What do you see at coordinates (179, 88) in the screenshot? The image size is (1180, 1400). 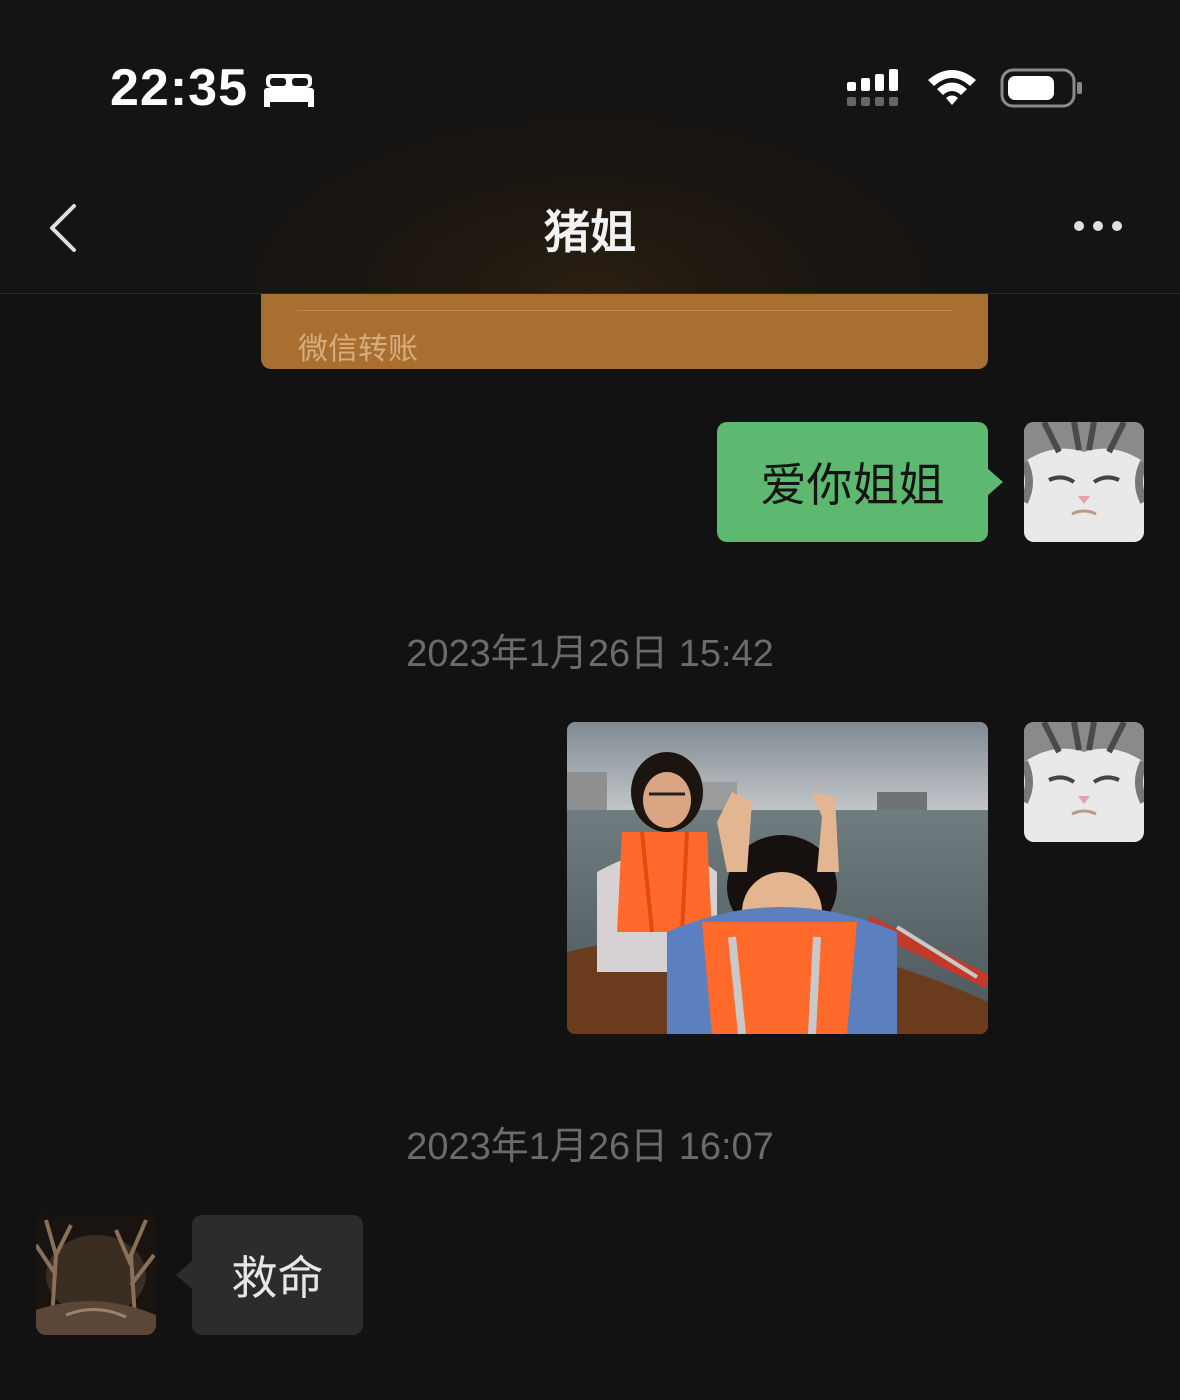 I see `status-time: 22:35` at bounding box center [179, 88].